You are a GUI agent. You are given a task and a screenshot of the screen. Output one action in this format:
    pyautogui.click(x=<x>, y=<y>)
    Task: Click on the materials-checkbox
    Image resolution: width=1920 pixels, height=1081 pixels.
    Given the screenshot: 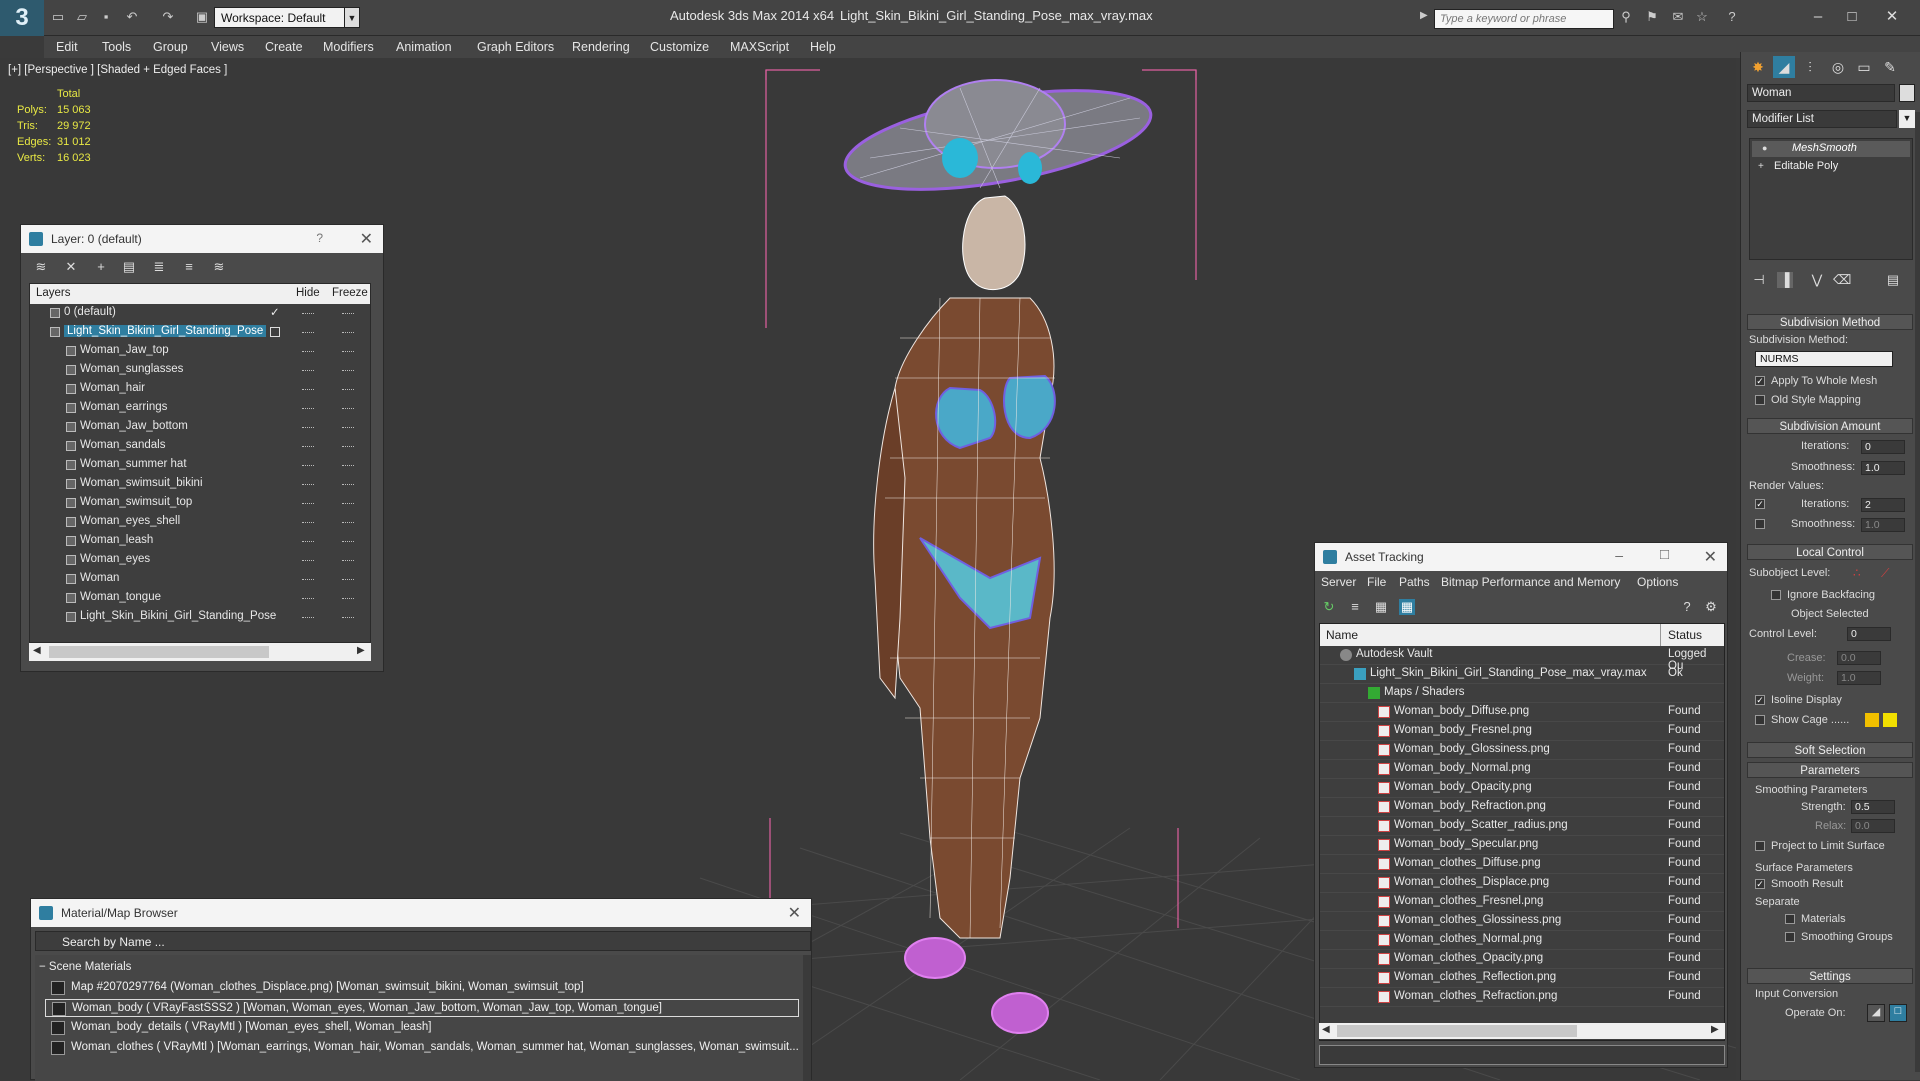 What is the action you would take?
    pyautogui.click(x=1790, y=919)
    